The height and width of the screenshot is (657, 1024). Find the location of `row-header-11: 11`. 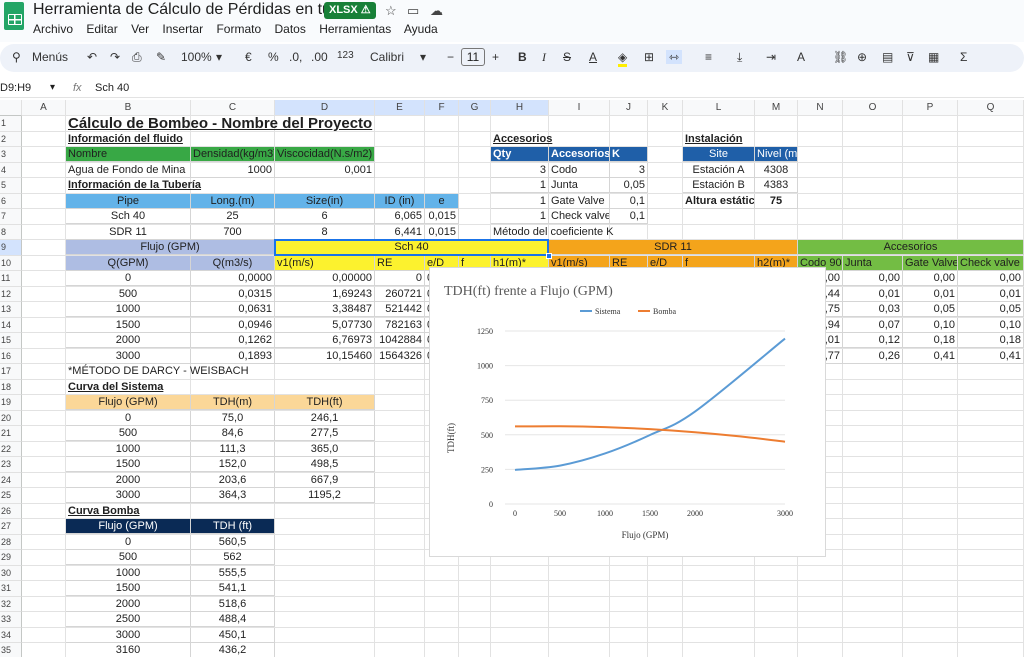

row-header-11: 11 is located at coordinates (11, 279).